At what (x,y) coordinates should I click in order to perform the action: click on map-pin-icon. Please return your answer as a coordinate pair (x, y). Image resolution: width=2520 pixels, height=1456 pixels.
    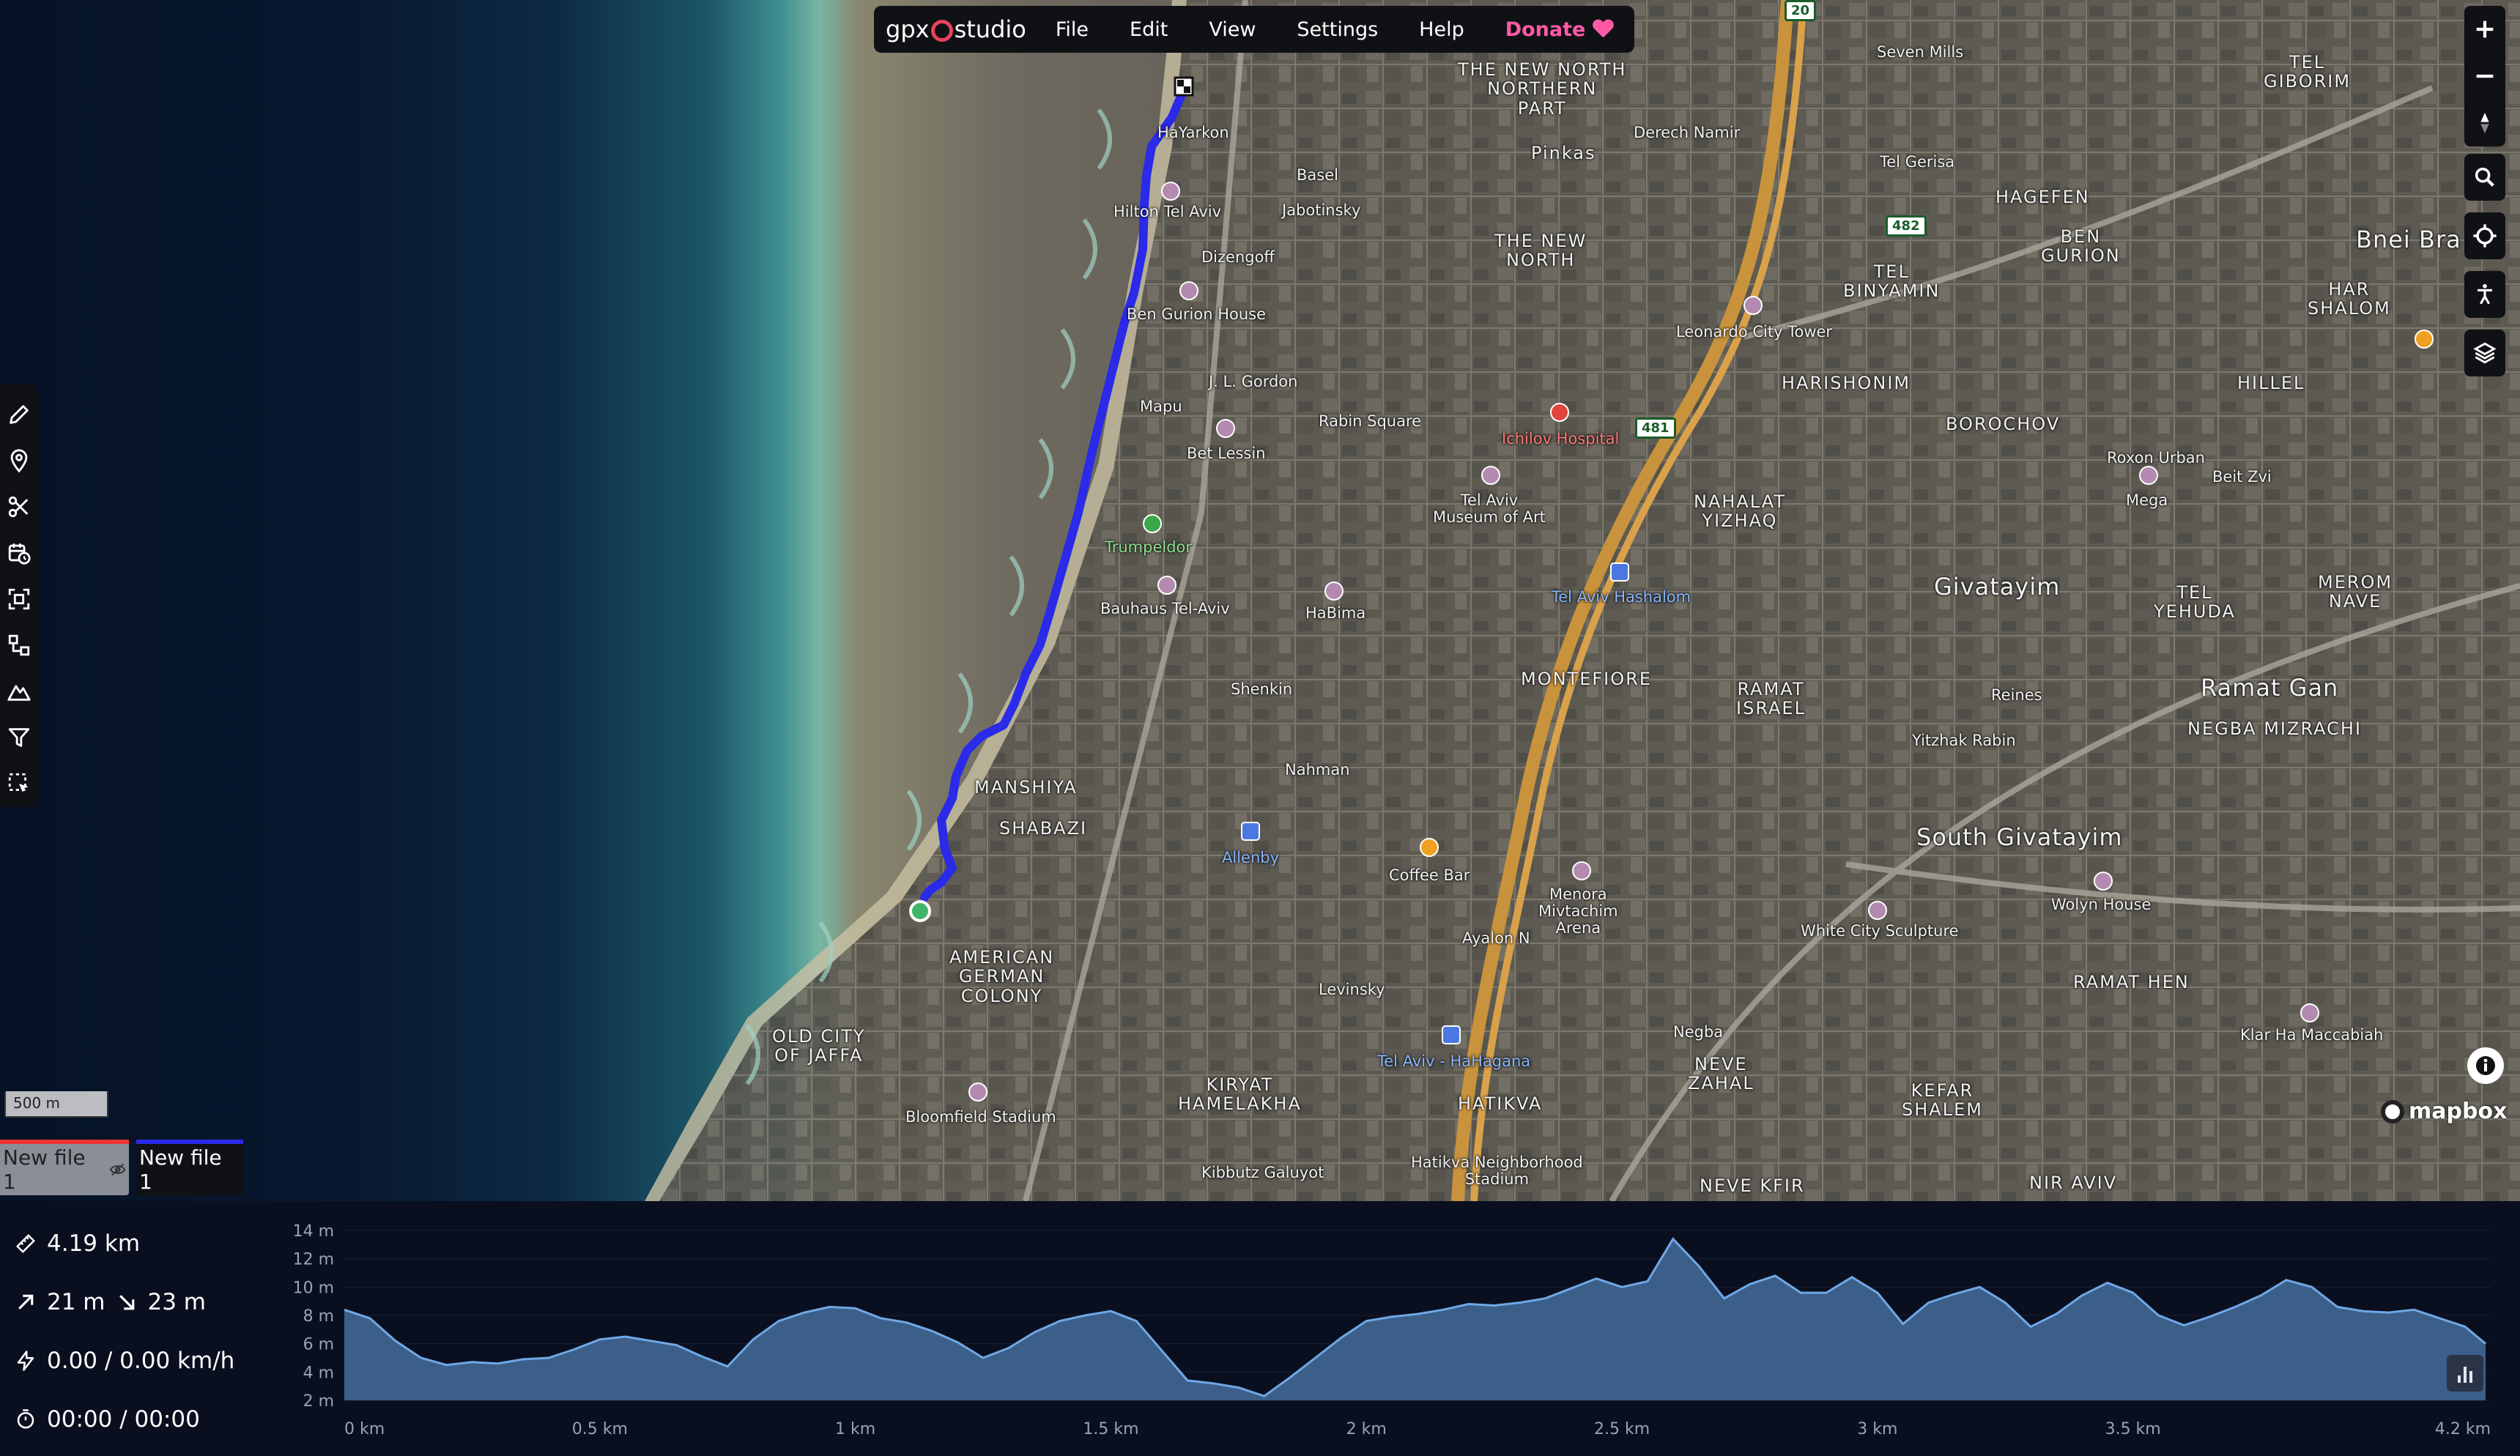
    Looking at the image, I should click on (19, 460).